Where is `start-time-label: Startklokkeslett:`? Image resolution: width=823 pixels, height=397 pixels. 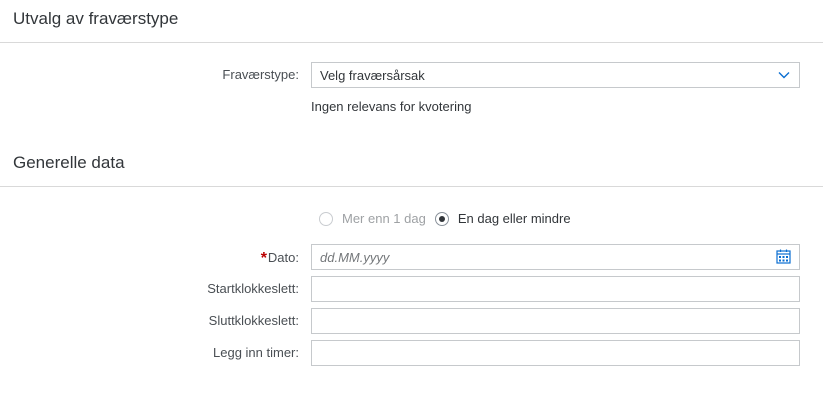
start-time-label: Startklokkeslett: is located at coordinates (253, 288).